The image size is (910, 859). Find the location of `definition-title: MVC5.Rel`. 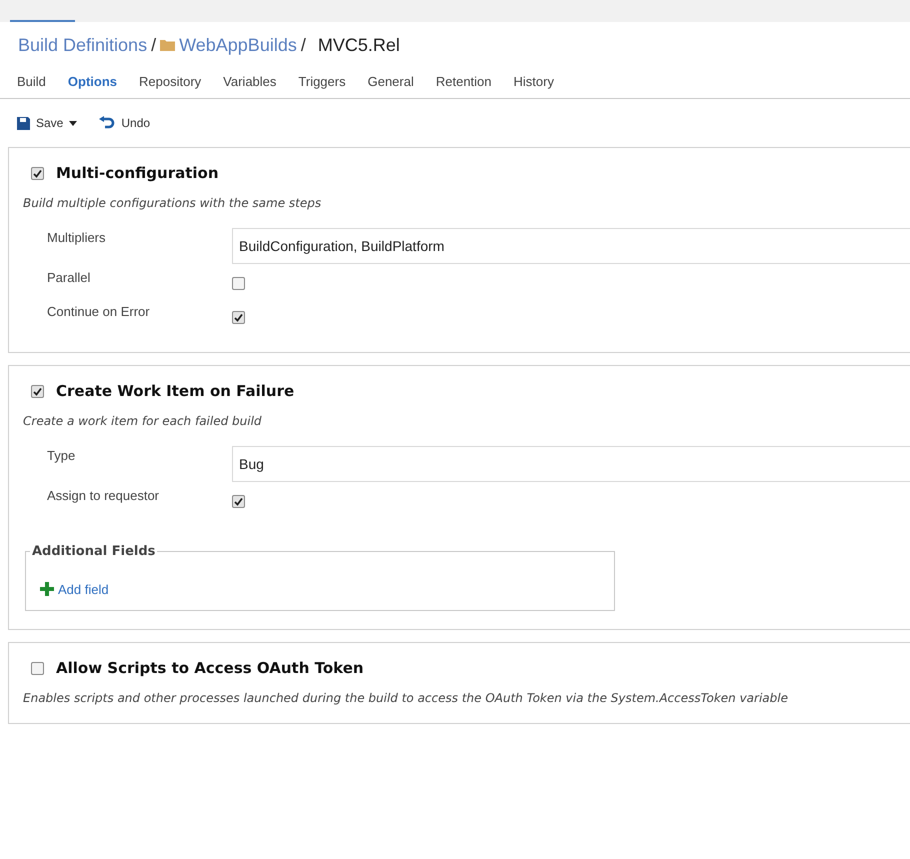

definition-title: MVC5.Rel is located at coordinates (359, 45).